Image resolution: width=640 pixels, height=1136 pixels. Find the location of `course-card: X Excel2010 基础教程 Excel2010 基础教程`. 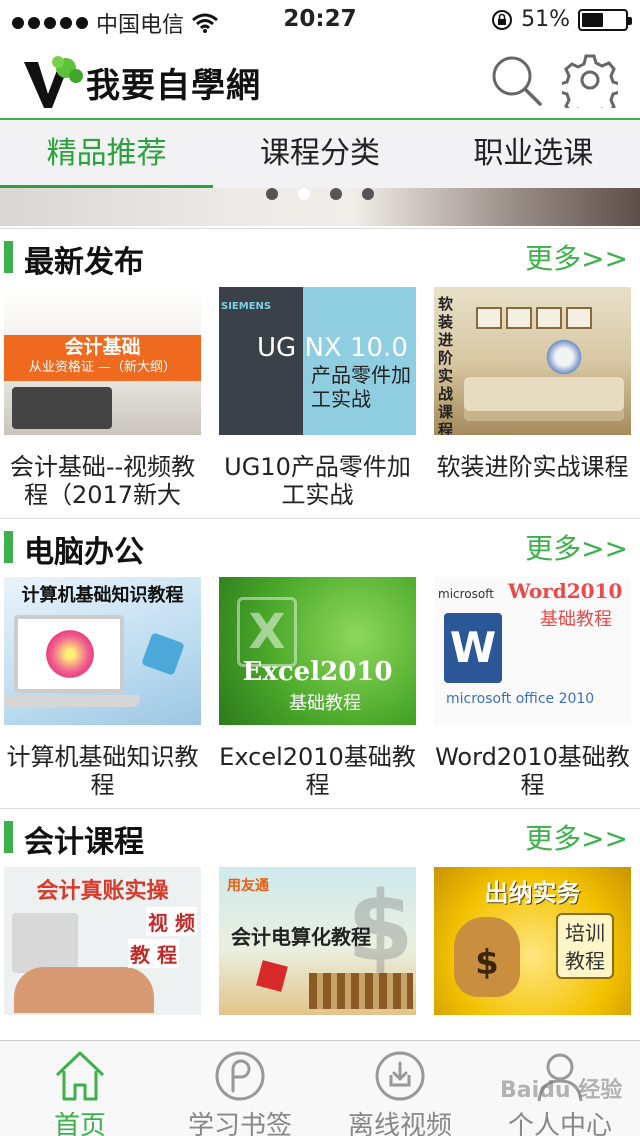

course-card: X Excel2010 基础教程 Excel2010 基础教程 is located at coordinates (317, 689).